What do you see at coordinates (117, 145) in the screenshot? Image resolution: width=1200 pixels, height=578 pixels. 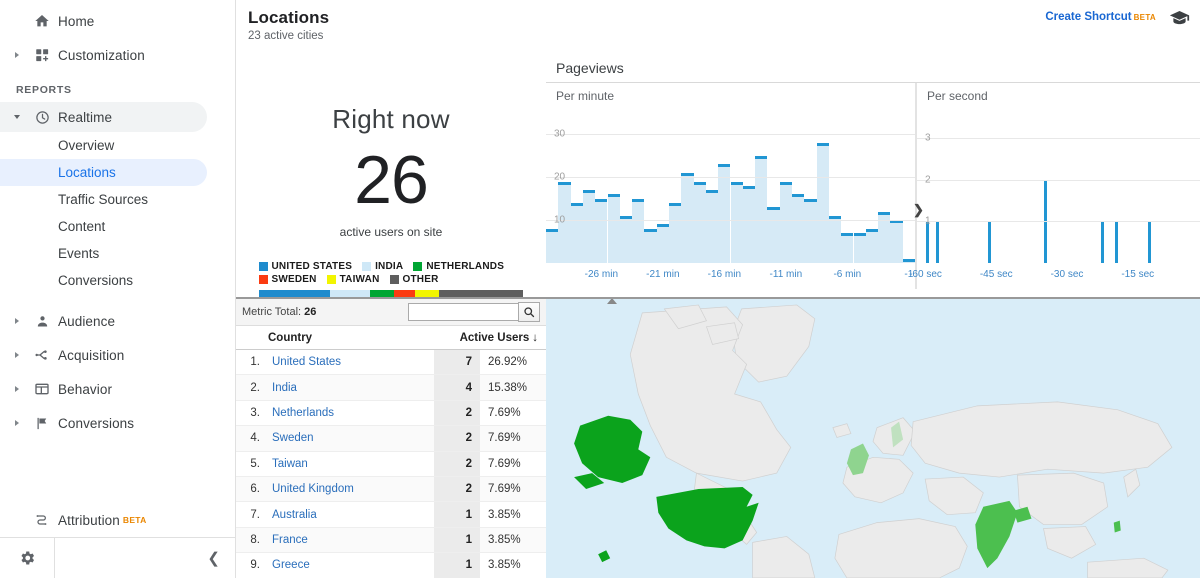 I see `sidebar-item-overview: Overview` at bounding box center [117, 145].